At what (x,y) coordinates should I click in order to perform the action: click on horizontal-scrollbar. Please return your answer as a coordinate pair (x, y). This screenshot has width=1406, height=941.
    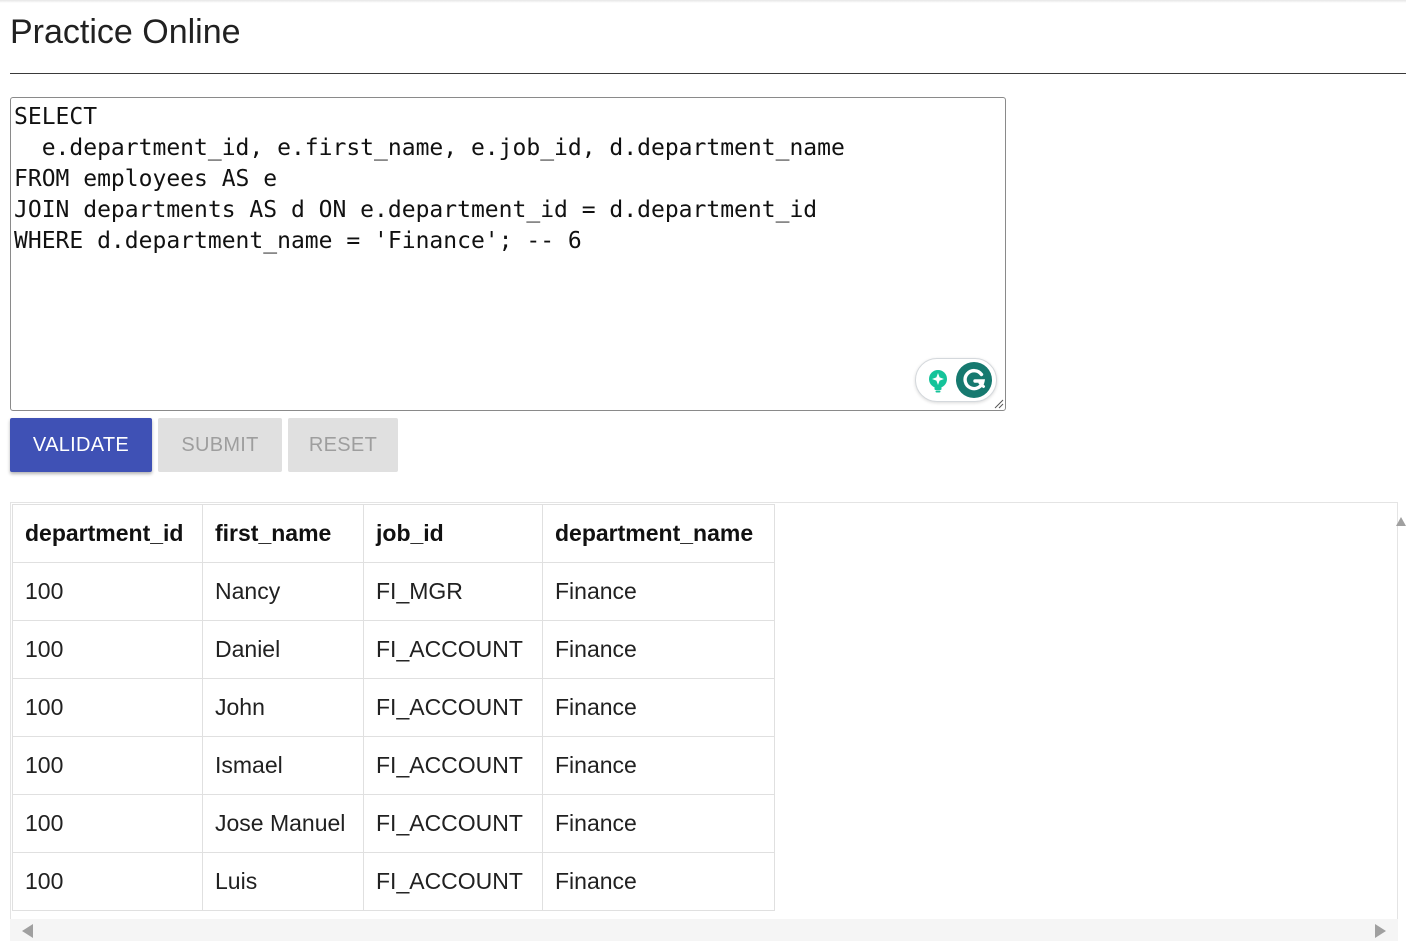
    Looking at the image, I should click on (704, 930).